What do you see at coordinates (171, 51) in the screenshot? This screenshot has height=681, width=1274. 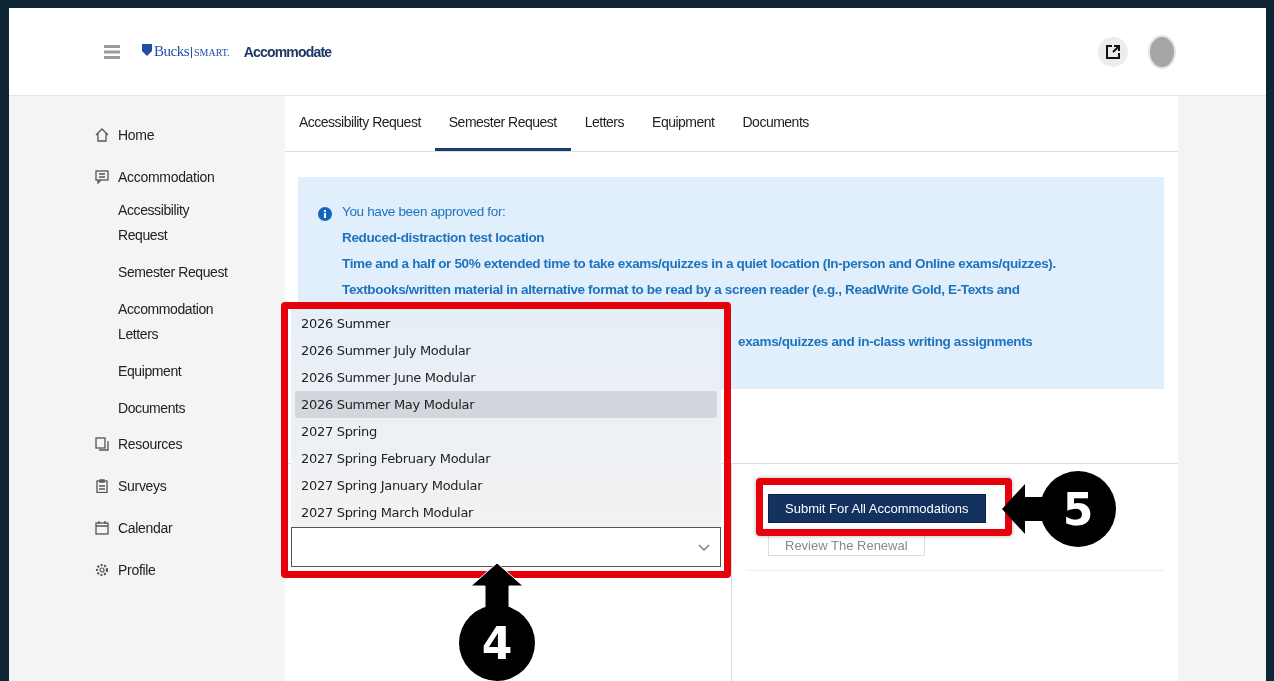 I see `logo-text: Bucks` at bounding box center [171, 51].